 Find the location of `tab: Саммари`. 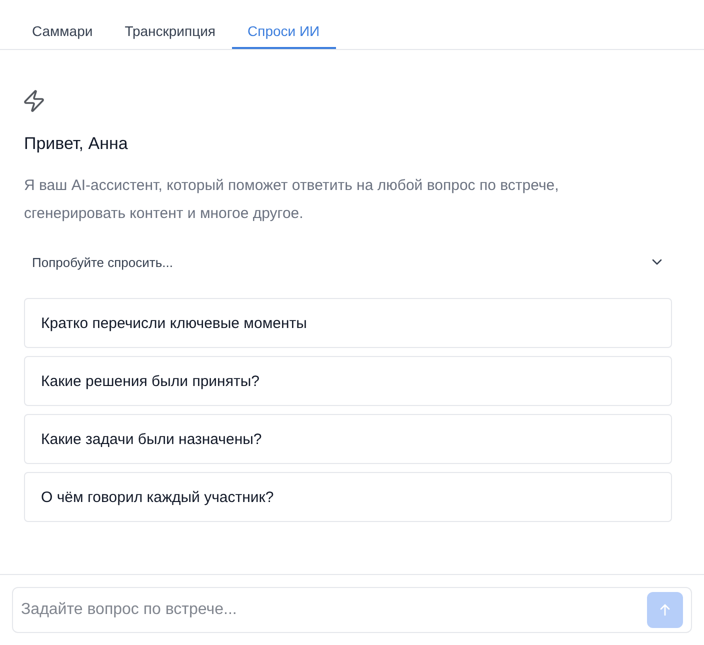

tab: Саммари is located at coordinates (62, 24).